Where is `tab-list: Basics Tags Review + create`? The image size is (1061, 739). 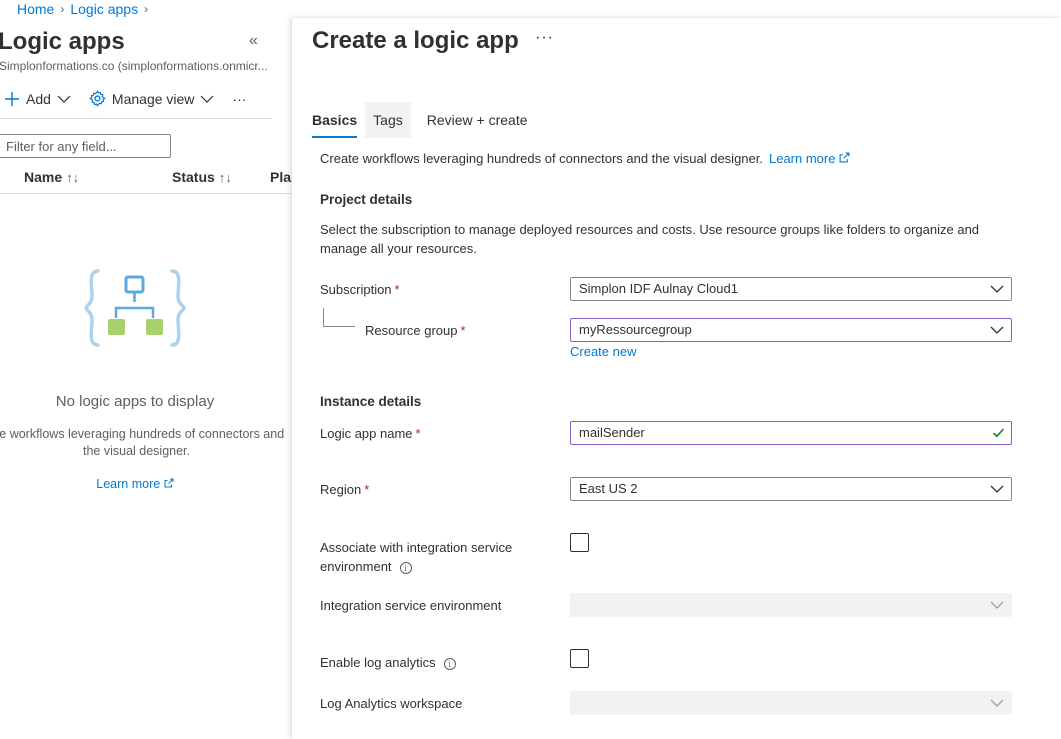 tab-list: Basics Tags Review + create is located at coordinates (424, 120).